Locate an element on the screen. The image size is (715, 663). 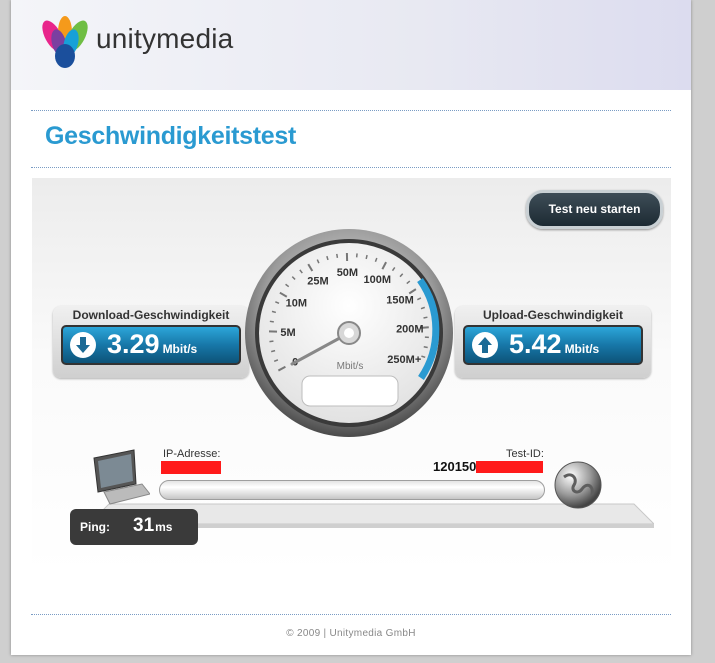
computer-icon is located at coordinates (121, 477).